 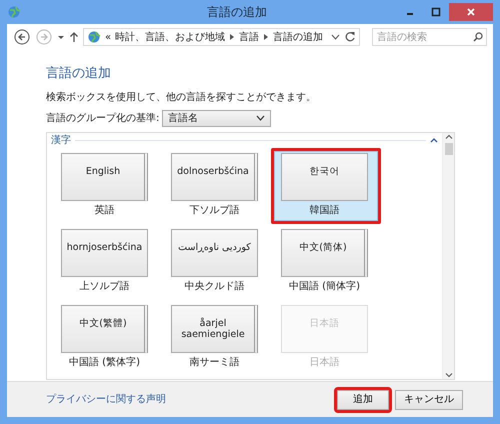 I want to click on language-item: 한국어 韓国語, so click(x=326, y=186).